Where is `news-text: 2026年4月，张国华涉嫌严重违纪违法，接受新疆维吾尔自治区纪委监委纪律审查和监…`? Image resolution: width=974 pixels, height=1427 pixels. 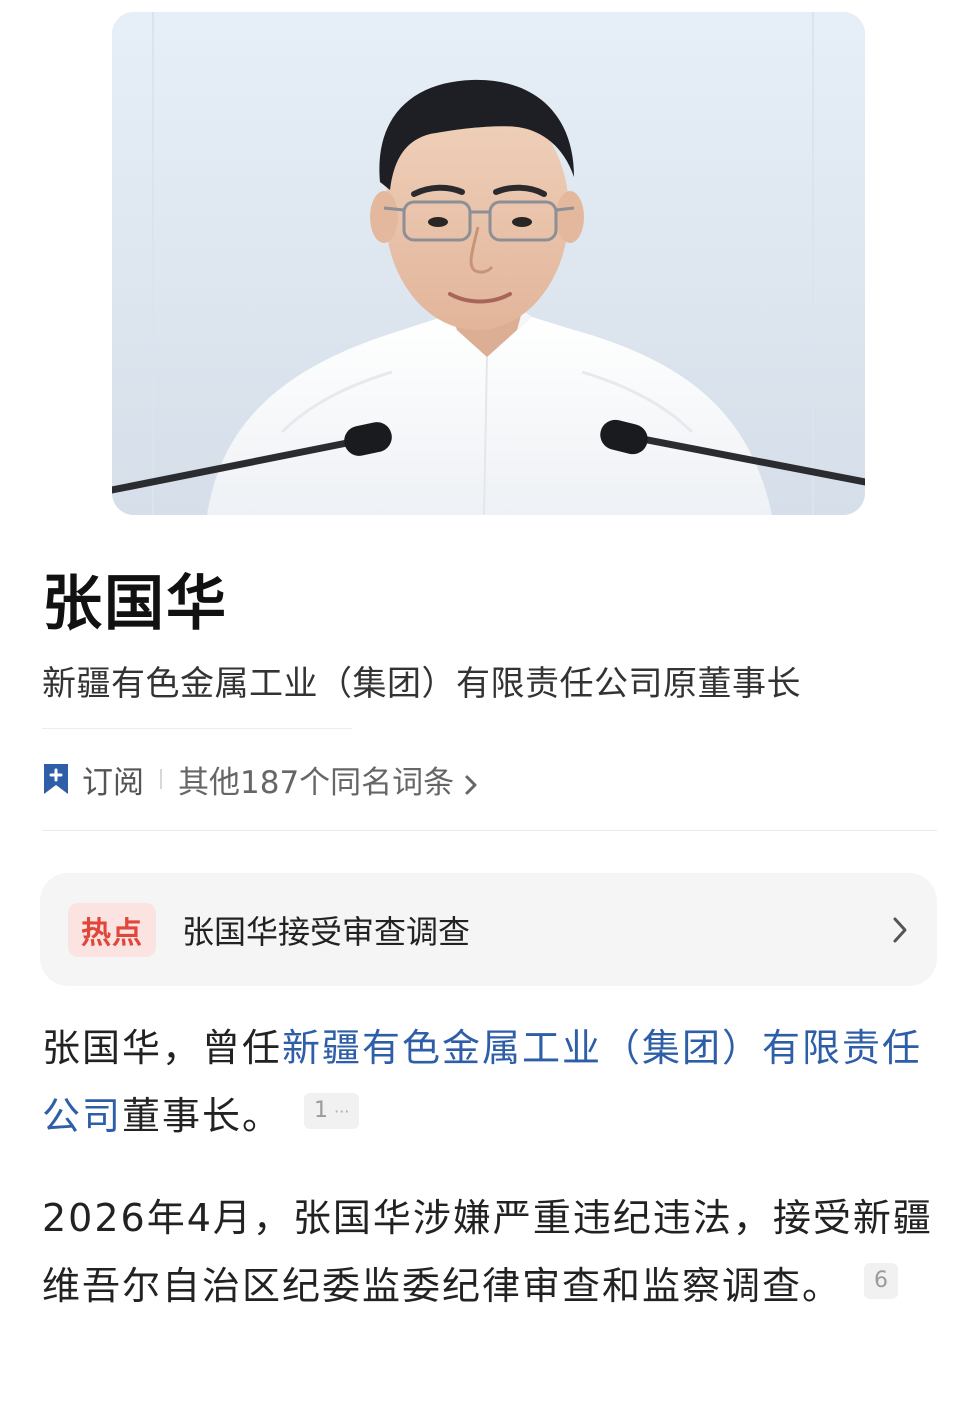
news-text: 2026年4月，张国华涉嫌严重违纪违法，接受新疆维吾尔自治区纪委监委纪律审查和监… is located at coordinates (487, 1252).